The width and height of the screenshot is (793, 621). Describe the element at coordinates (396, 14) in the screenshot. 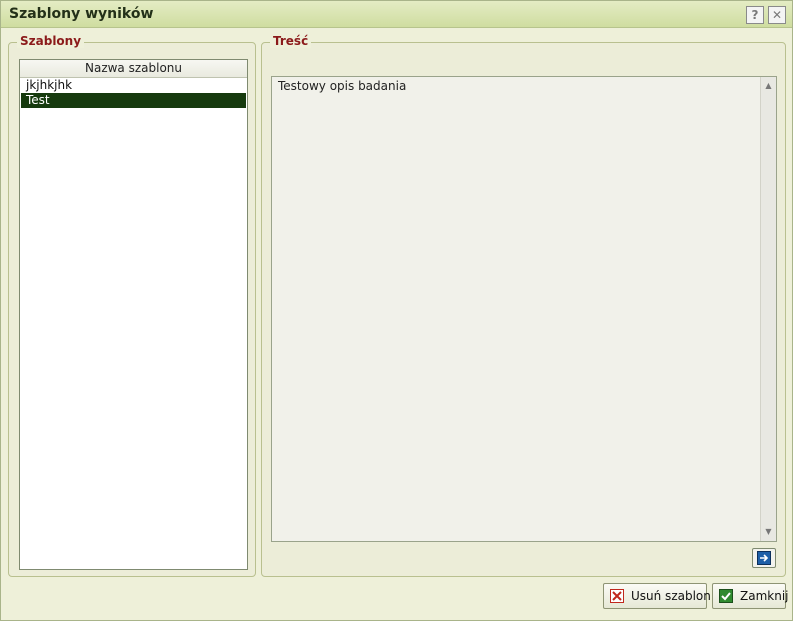

I see `title-bar: Szablony wyników ? ✕` at that location.